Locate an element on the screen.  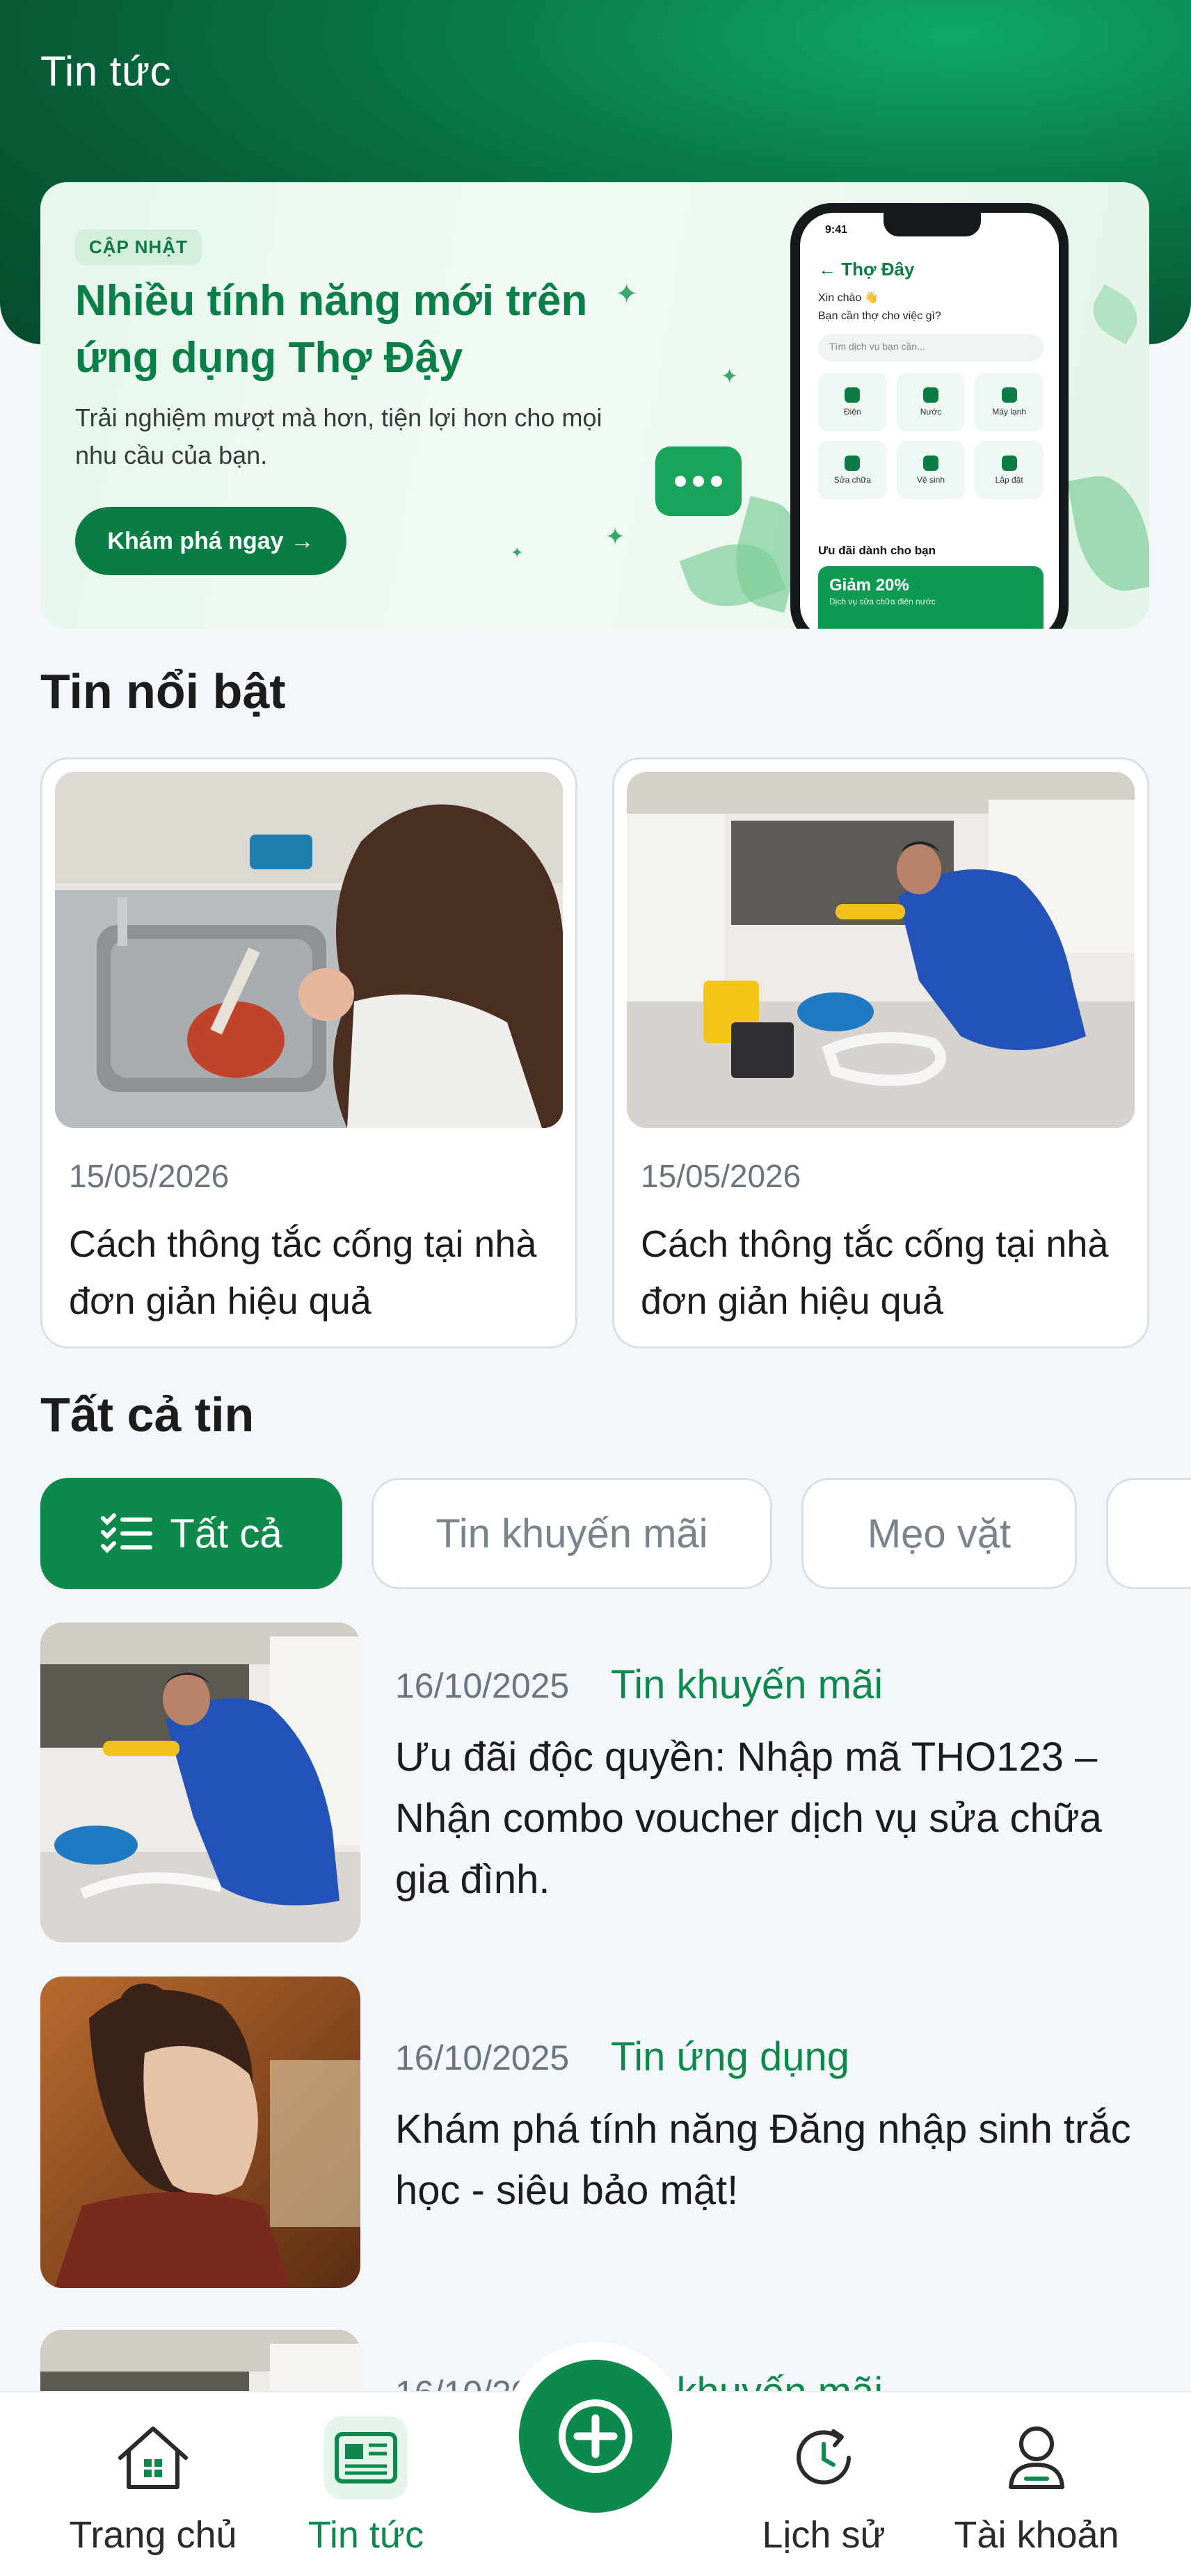
news-category: Tin khuyến mãi is located at coordinates (748, 1685).